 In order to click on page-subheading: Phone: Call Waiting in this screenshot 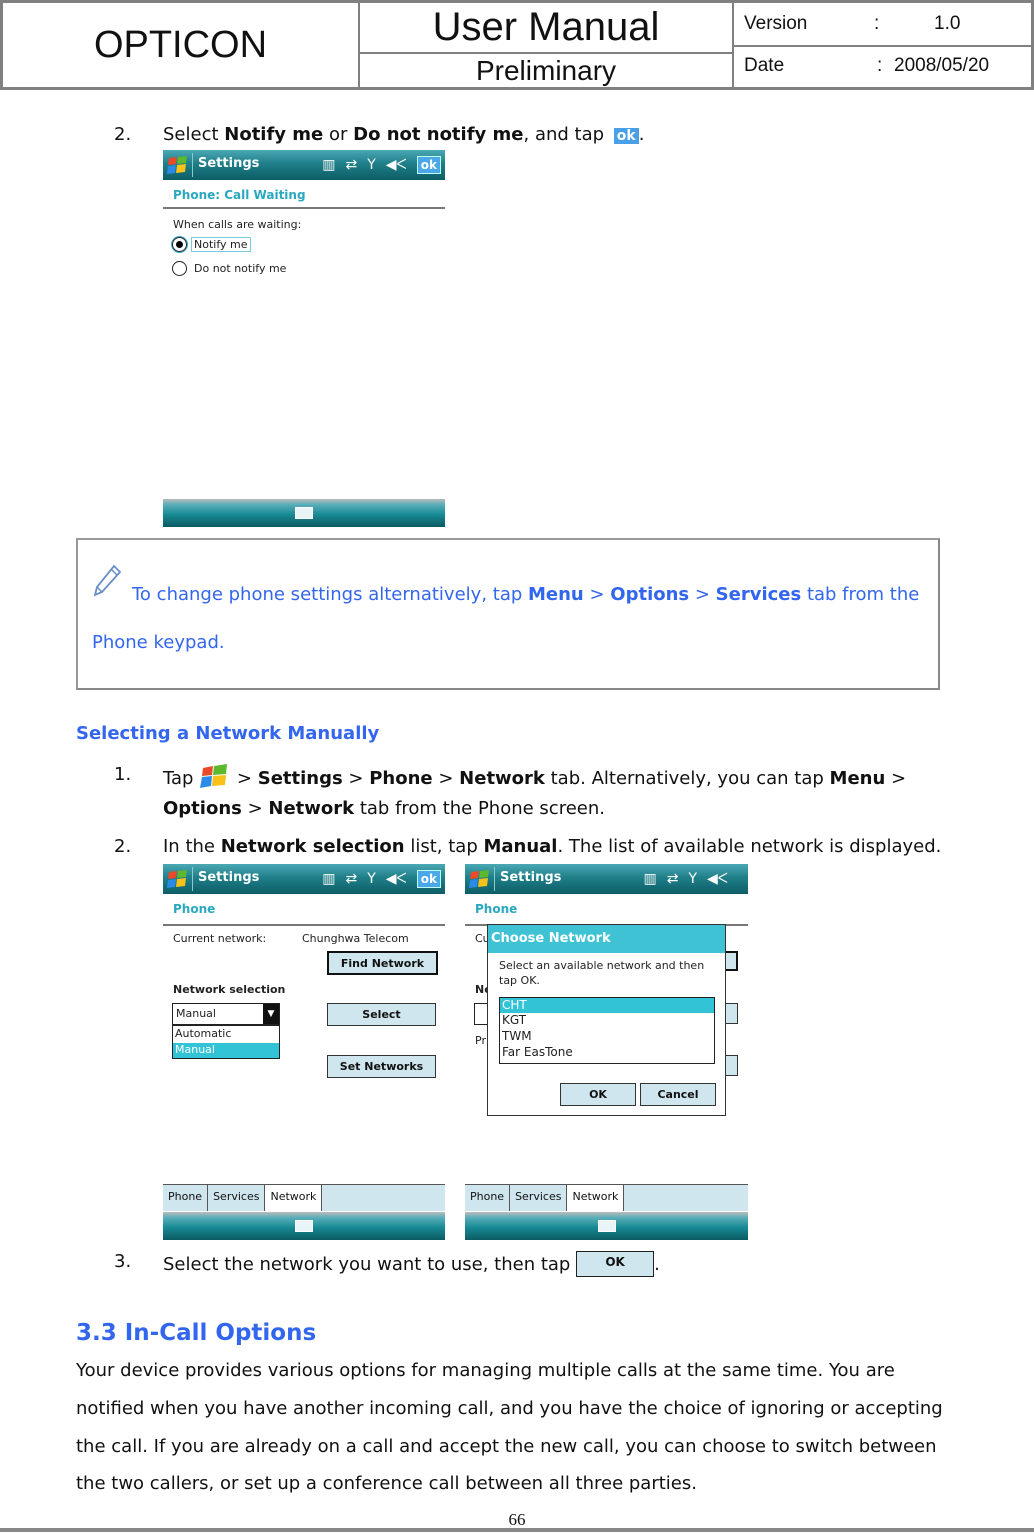, I will do `click(239, 195)`.